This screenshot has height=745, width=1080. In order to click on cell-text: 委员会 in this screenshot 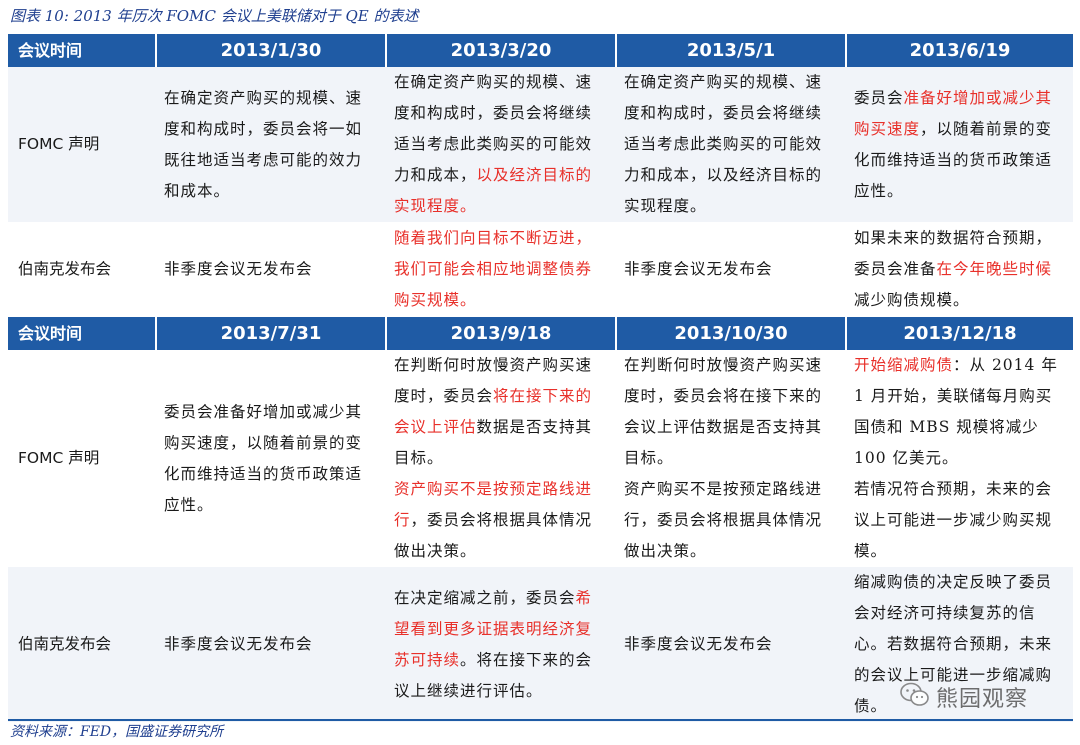, I will do `click(879, 97)`.